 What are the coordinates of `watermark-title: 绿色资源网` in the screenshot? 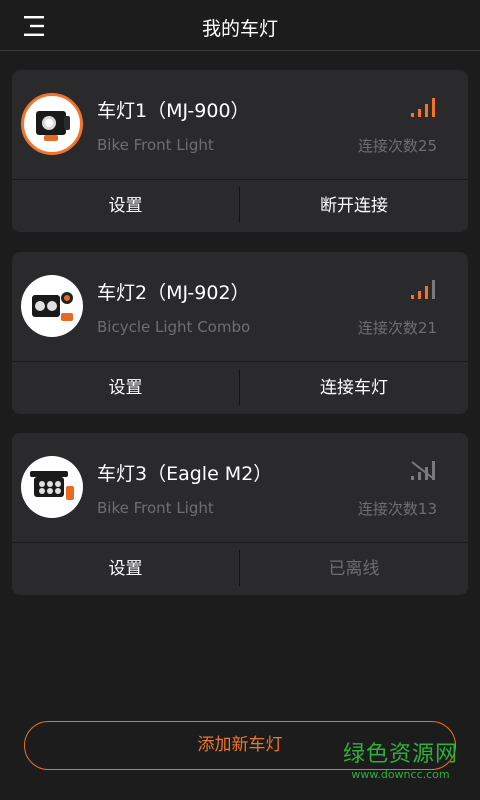 It's located at (400, 754).